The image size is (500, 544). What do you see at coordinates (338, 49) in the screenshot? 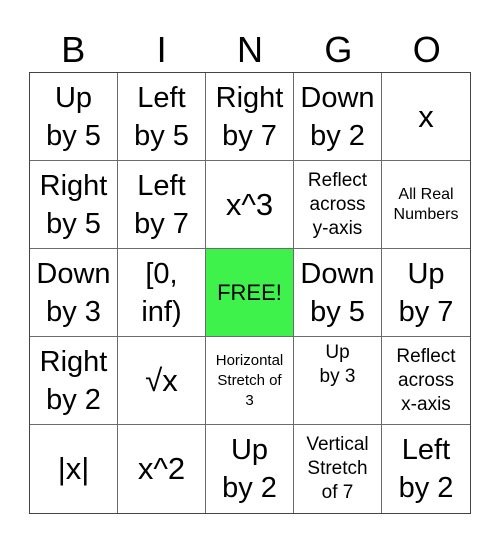
I see `header-letter-g: G` at bounding box center [338, 49].